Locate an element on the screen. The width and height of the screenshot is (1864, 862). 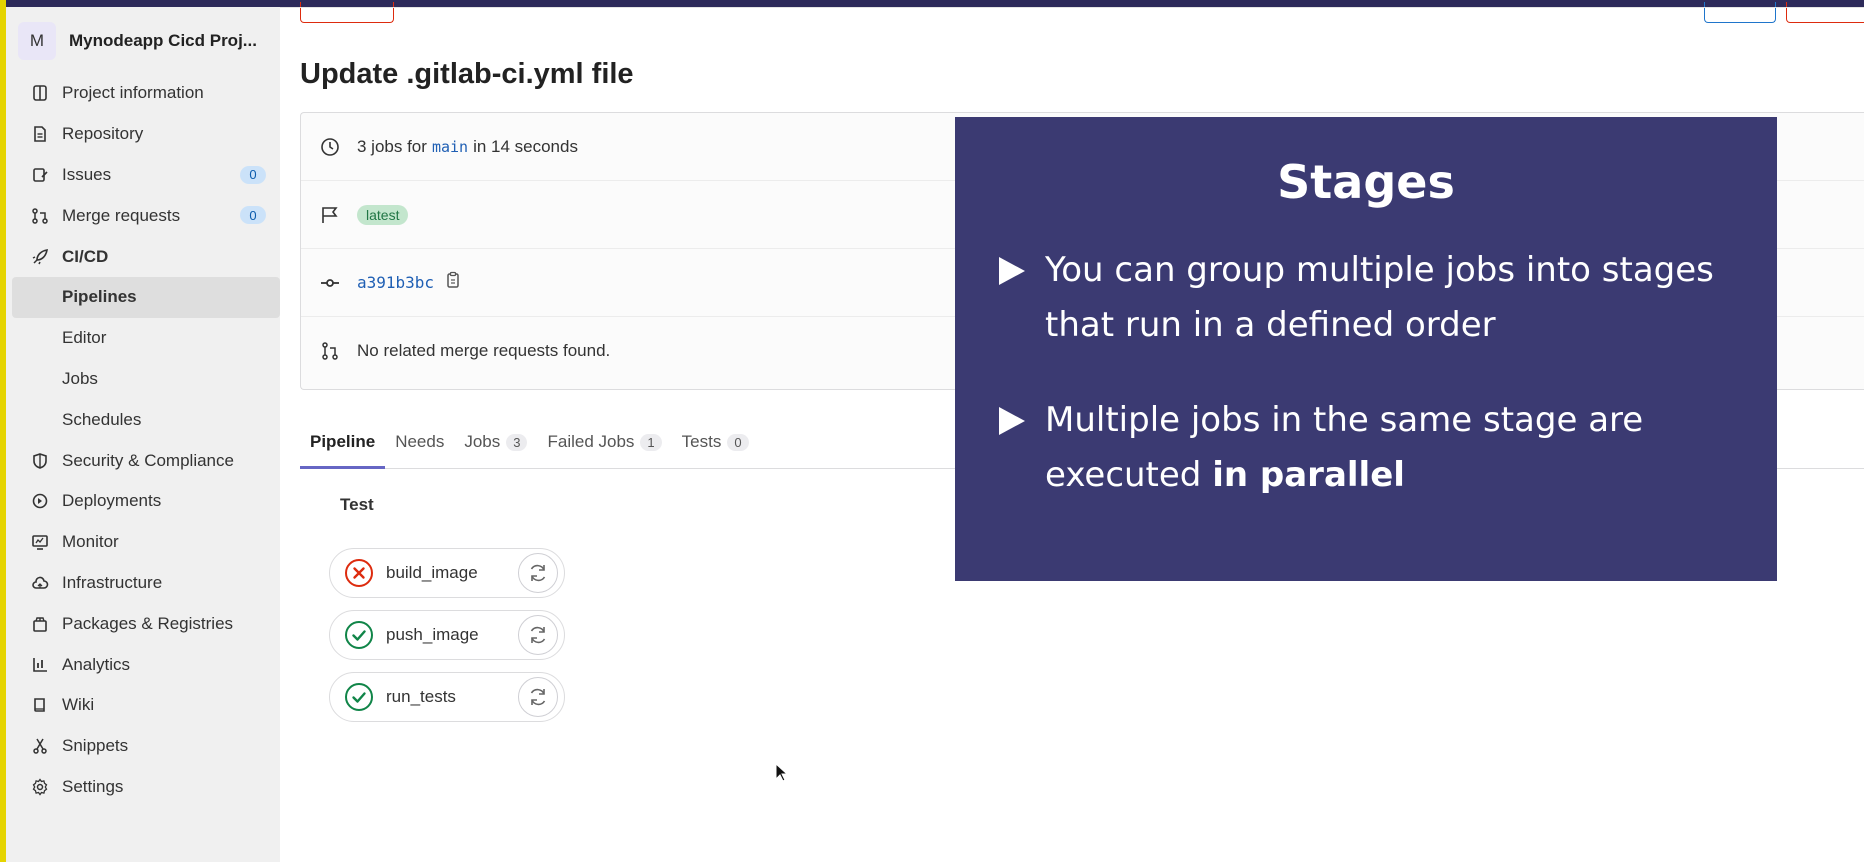
tab-needs: Needs is located at coordinates (419, 442).